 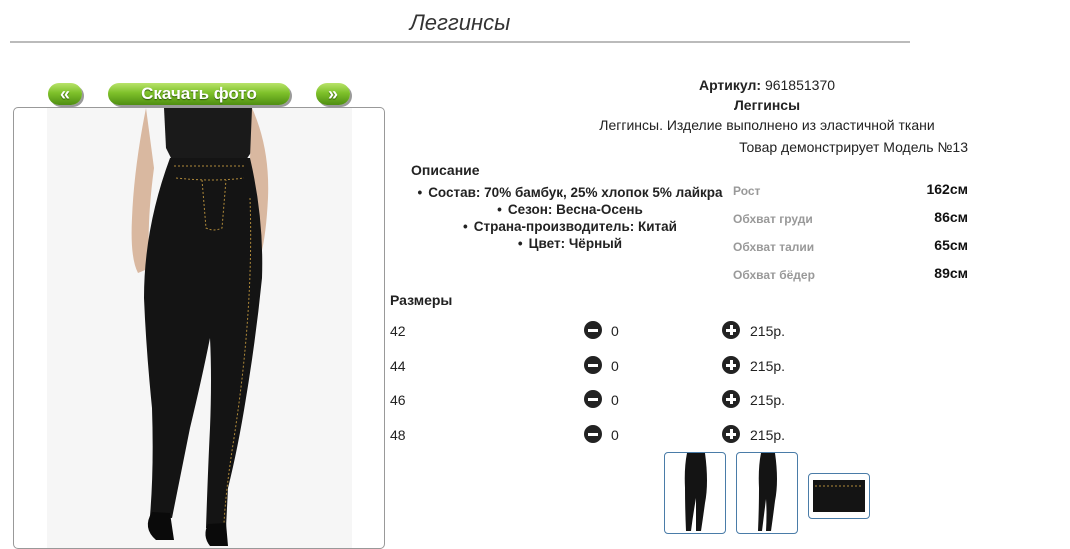 What do you see at coordinates (947, 189) in the screenshot?
I see `measurement-value: 162см` at bounding box center [947, 189].